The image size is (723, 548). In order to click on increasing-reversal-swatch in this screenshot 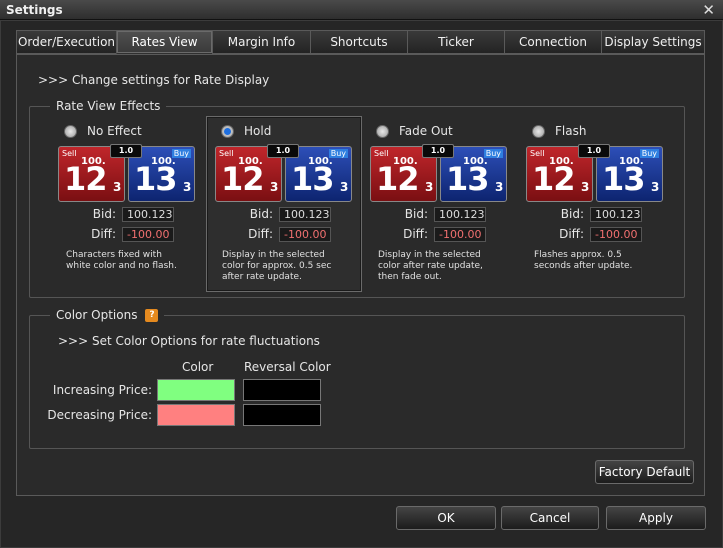, I will do `click(282, 390)`.